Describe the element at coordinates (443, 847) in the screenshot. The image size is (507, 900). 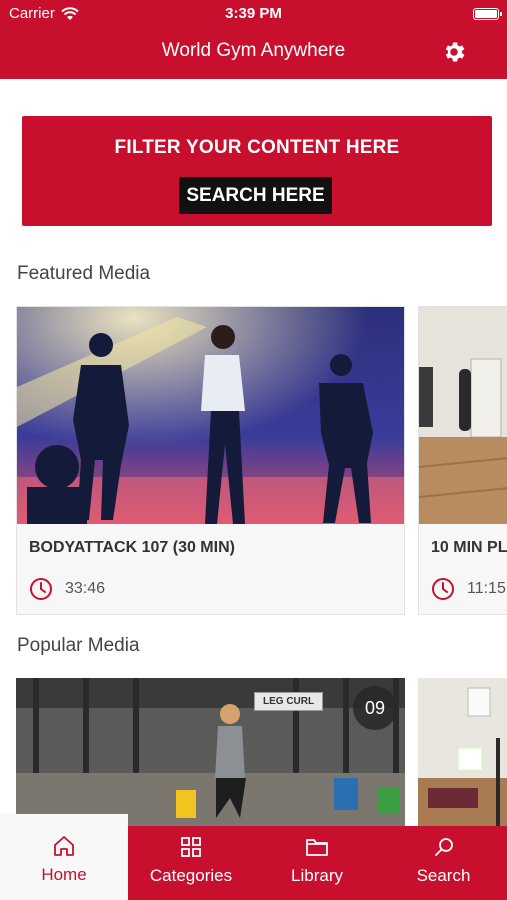
I see `search-icon` at that location.